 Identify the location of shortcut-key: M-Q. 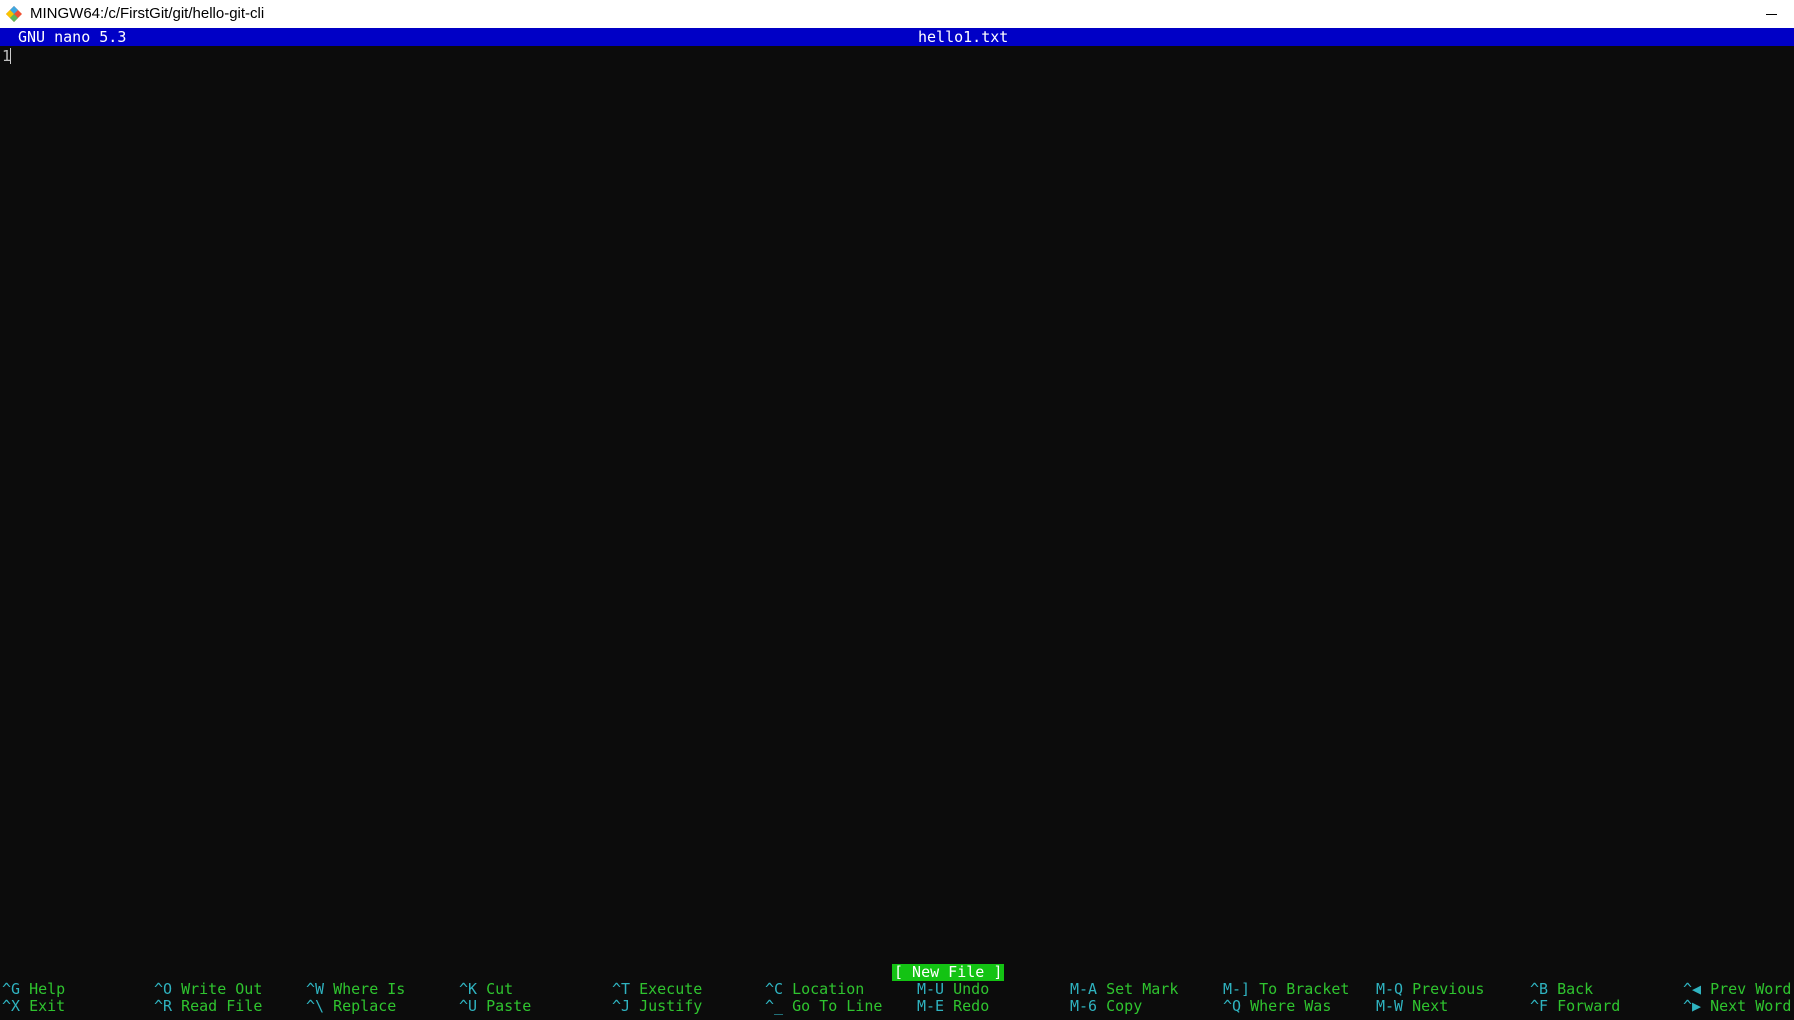
(1390, 989).